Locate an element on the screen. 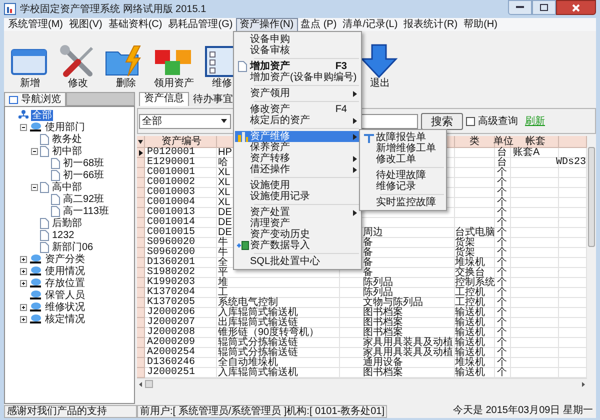  tree-item: 核定情况 is located at coordinates (65, 319).